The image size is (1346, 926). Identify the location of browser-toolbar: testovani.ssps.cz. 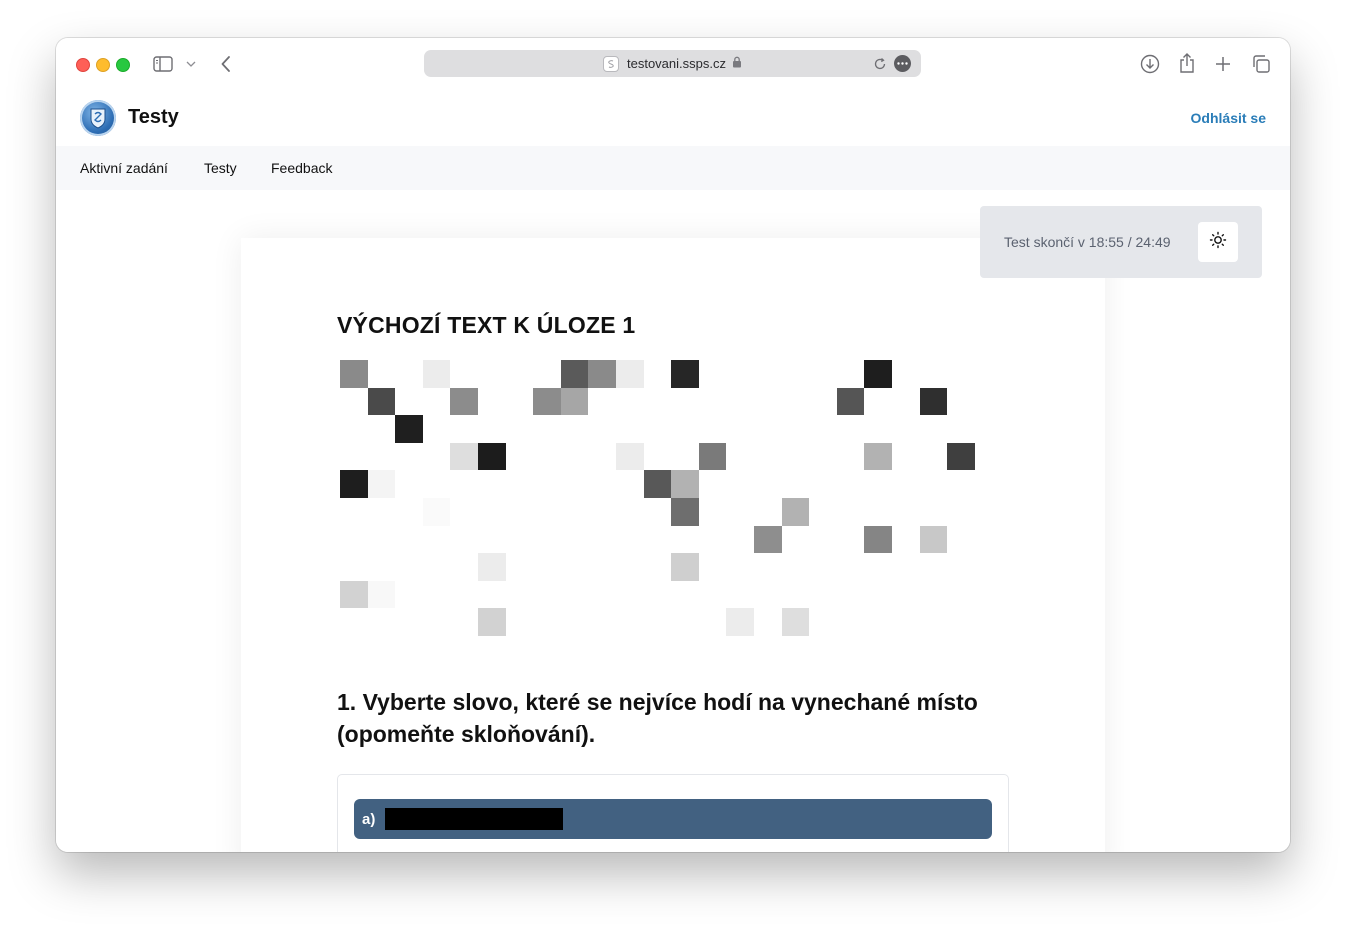
(673, 64).